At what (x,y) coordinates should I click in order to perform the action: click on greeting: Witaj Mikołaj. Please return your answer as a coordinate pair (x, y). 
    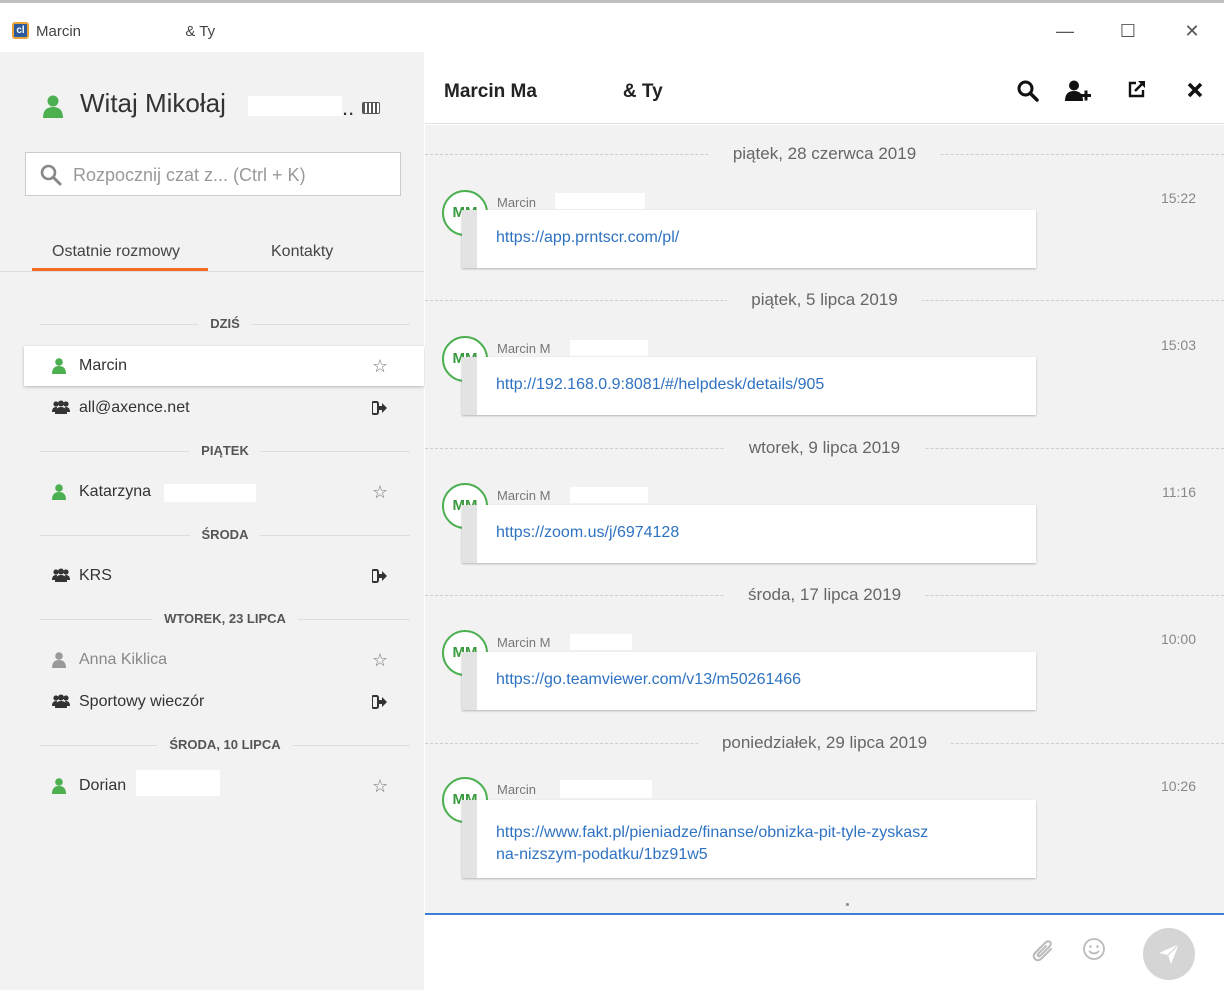
    Looking at the image, I should click on (153, 103).